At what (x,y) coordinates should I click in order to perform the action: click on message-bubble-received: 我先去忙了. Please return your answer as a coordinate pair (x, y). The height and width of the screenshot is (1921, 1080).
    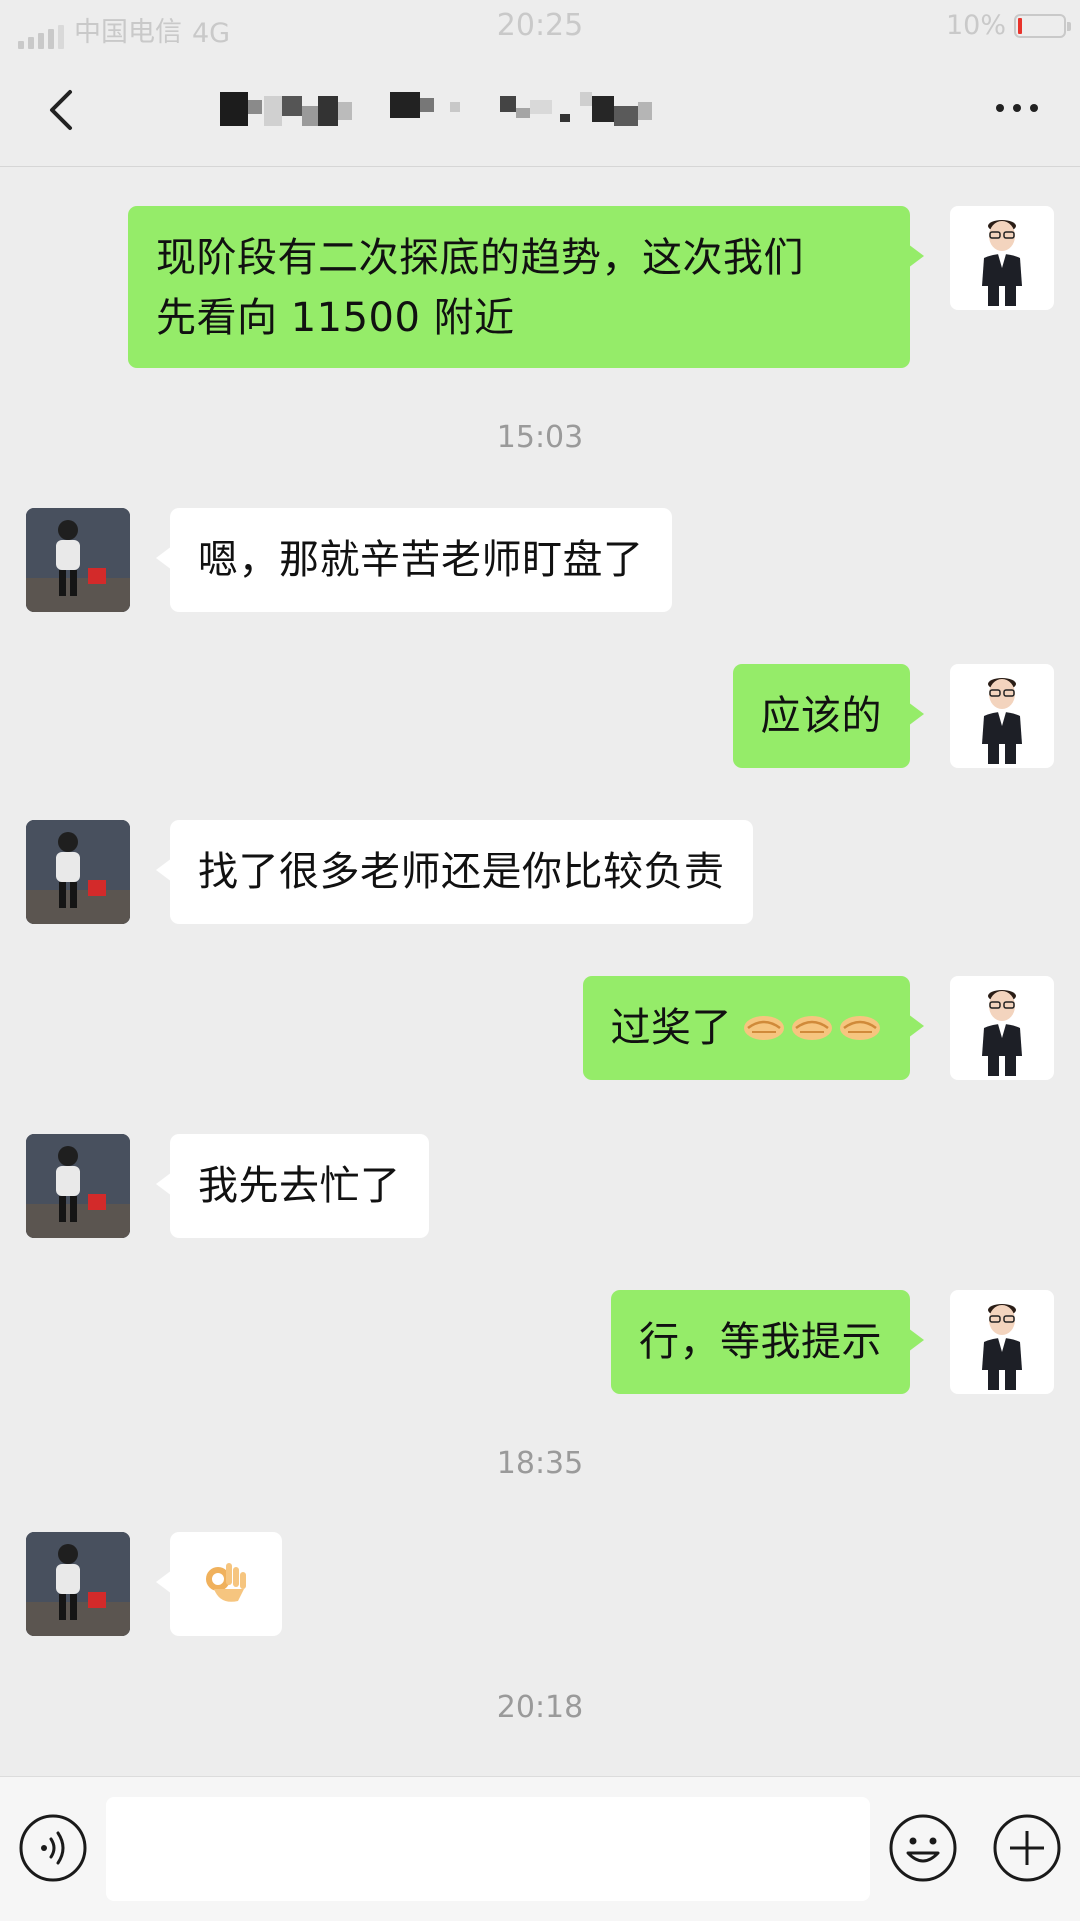
    Looking at the image, I should click on (292, 1186).